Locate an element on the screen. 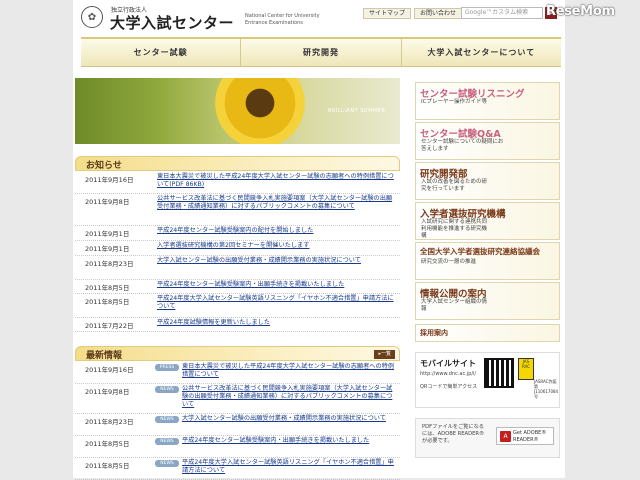 The width and height of the screenshot is (640, 480). sidebar-item-subtitle: センター試験についての疑問にお答えします is located at coordinates (462, 145).